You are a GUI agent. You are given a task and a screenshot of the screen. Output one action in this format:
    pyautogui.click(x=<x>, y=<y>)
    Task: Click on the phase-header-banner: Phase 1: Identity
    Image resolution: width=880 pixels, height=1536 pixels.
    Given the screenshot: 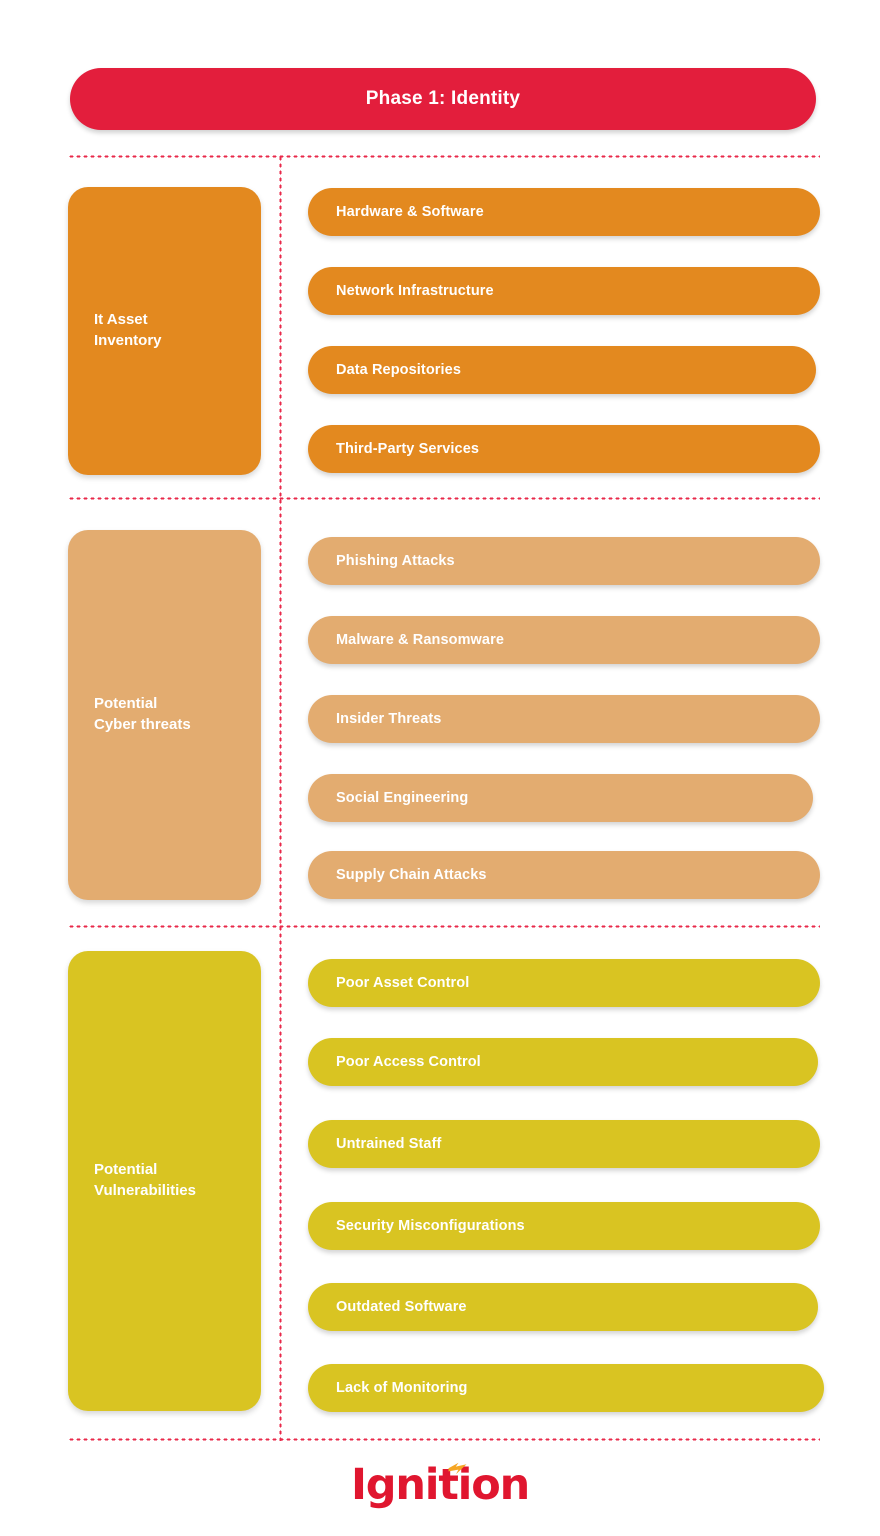 What is the action you would take?
    pyautogui.click(x=443, y=99)
    